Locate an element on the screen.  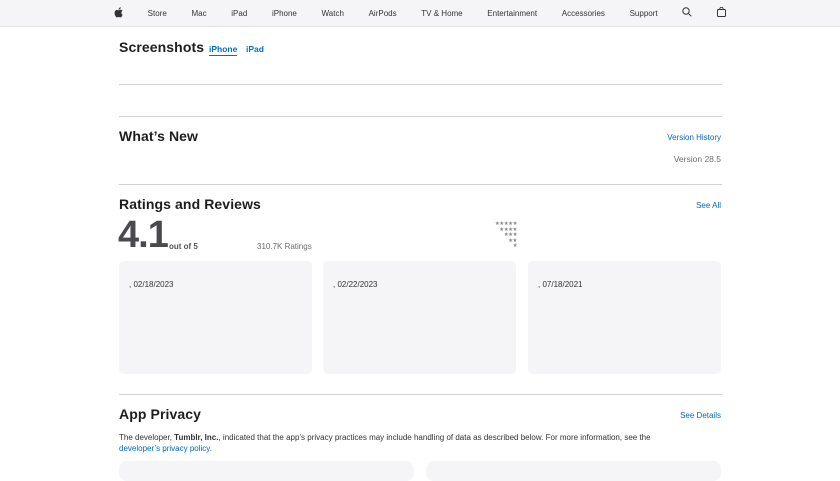
rating-count: 310.7K Ratings is located at coordinates (284, 246).